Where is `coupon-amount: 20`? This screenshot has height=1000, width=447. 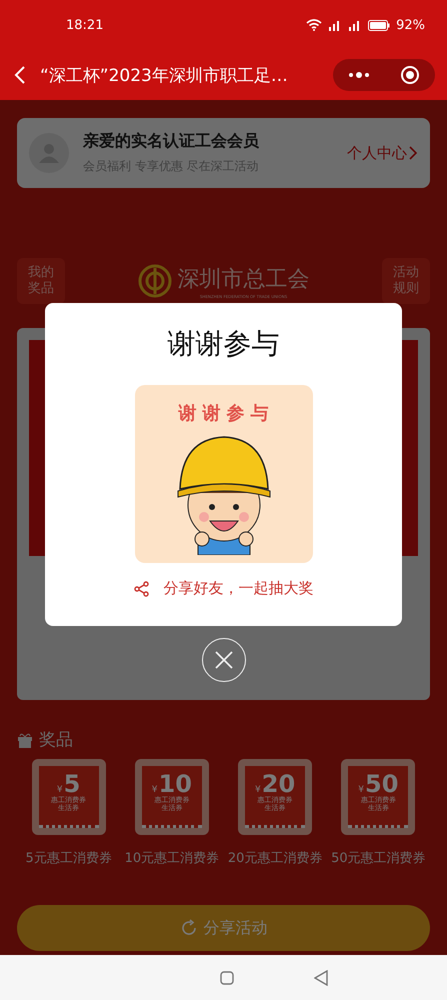
coupon-amount: 20 is located at coordinates (279, 784).